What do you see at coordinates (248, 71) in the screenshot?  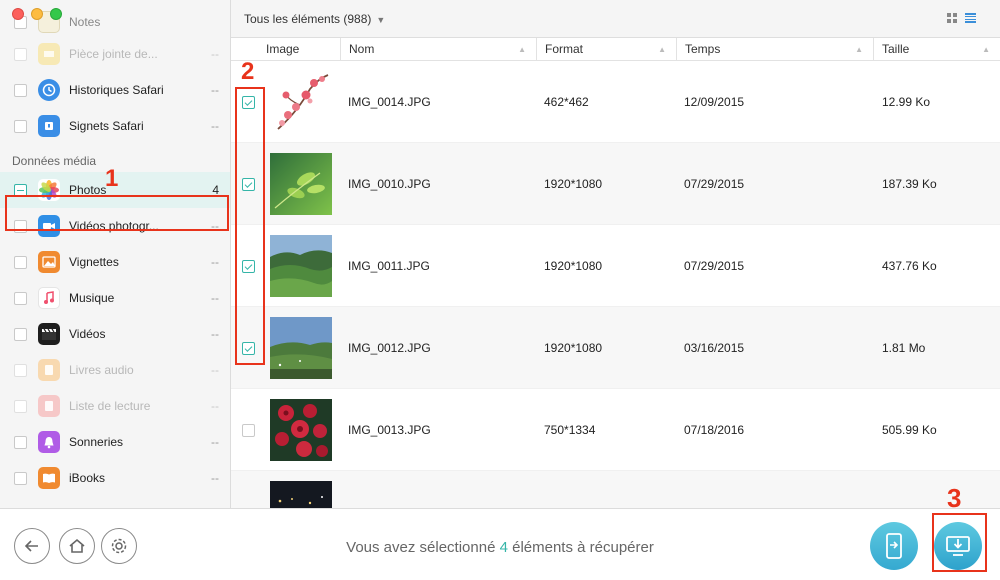 I see `annotation-number-2: 2` at bounding box center [248, 71].